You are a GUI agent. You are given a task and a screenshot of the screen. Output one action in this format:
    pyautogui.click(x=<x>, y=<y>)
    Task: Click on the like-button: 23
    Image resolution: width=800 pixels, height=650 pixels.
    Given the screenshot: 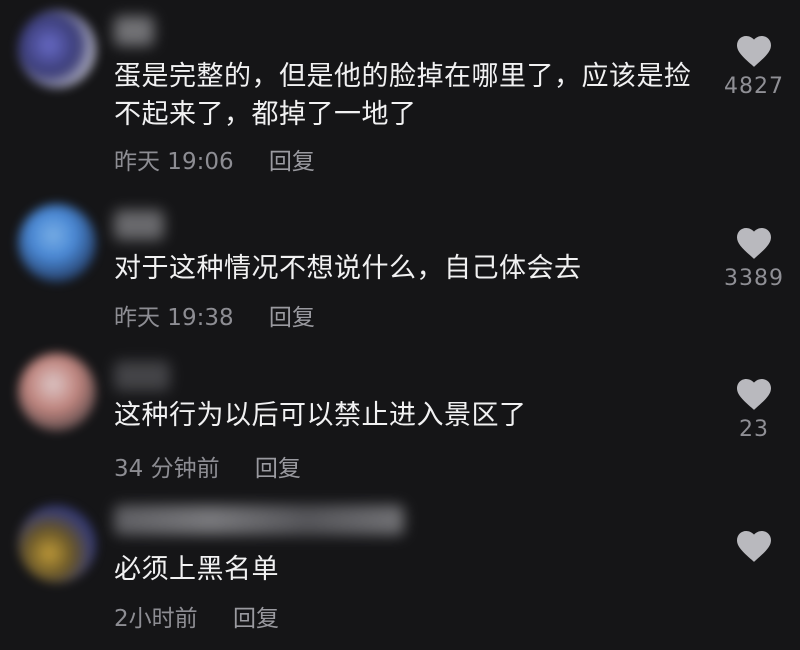 What is the action you would take?
    pyautogui.click(x=754, y=409)
    